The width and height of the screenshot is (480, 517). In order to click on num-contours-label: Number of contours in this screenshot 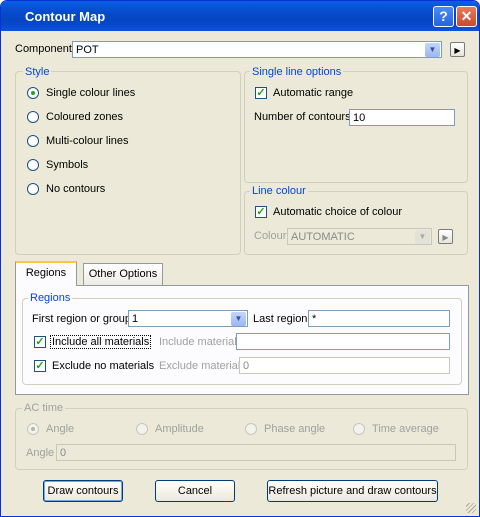, I will do `click(302, 117)`.